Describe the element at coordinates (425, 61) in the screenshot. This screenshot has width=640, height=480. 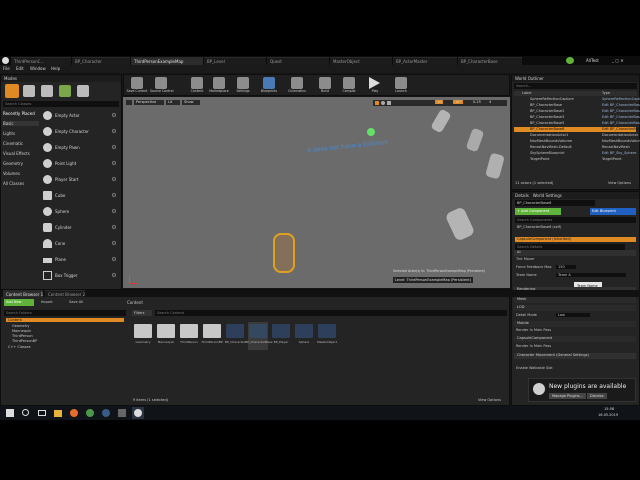
I see `tab-6: BP_ActorMaster` at that location.